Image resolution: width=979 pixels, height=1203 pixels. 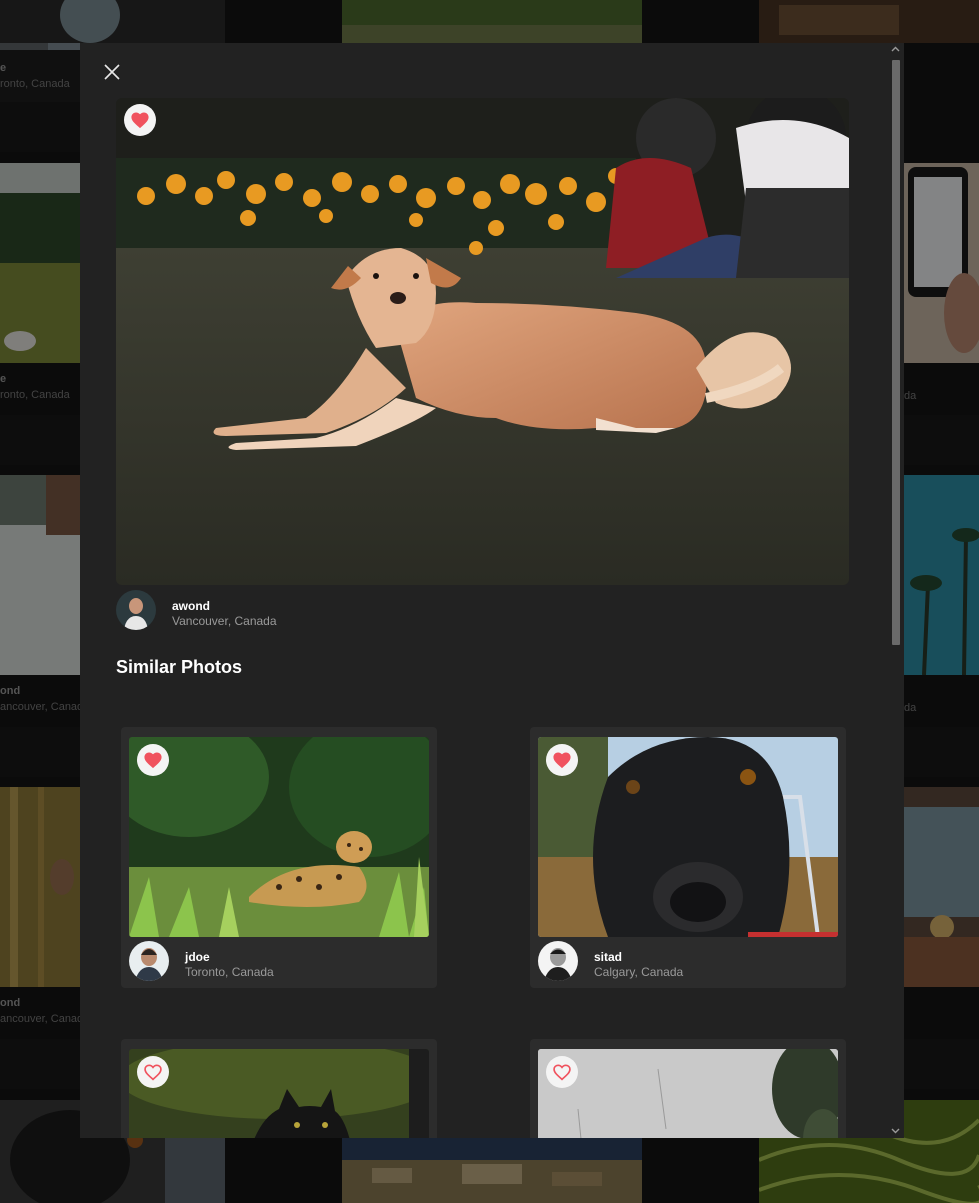 I want to click on wall-photo-image, so click(x=688, y=1093).